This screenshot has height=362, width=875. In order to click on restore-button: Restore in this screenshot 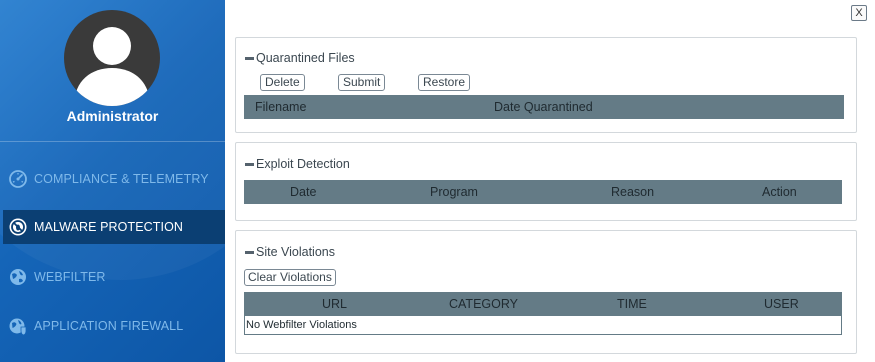, I will do `click(444, 82)`.